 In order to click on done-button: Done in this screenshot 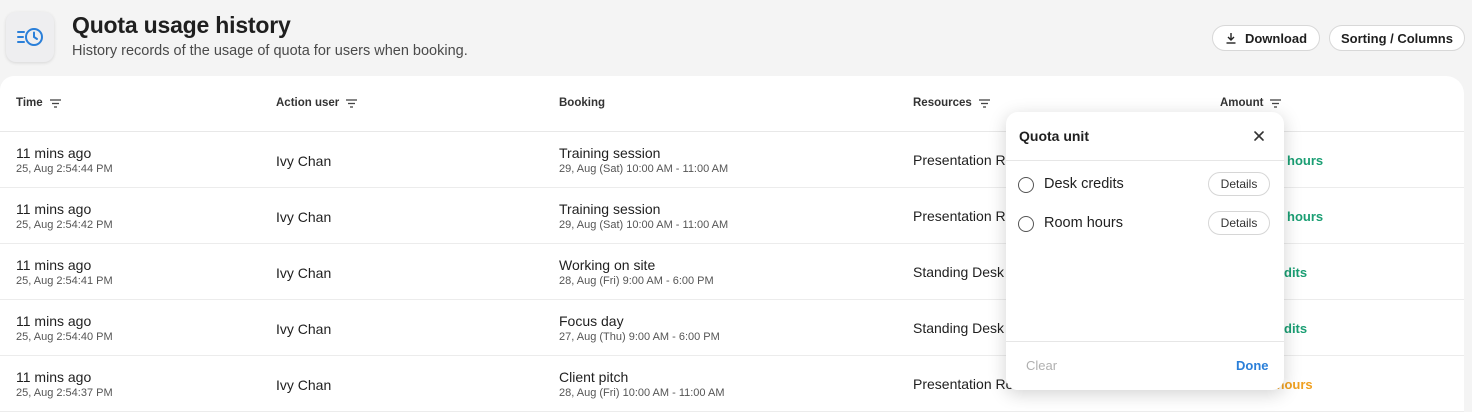, I will do `click(1252, 365)`.